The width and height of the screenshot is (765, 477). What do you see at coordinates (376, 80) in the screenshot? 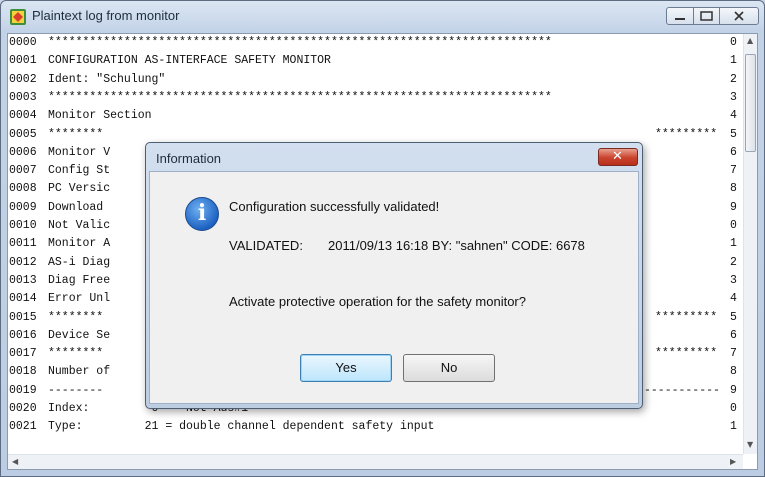
I see `log-line: 0002 Ident: "Schulung" 2` at bounding box center [376, 80].